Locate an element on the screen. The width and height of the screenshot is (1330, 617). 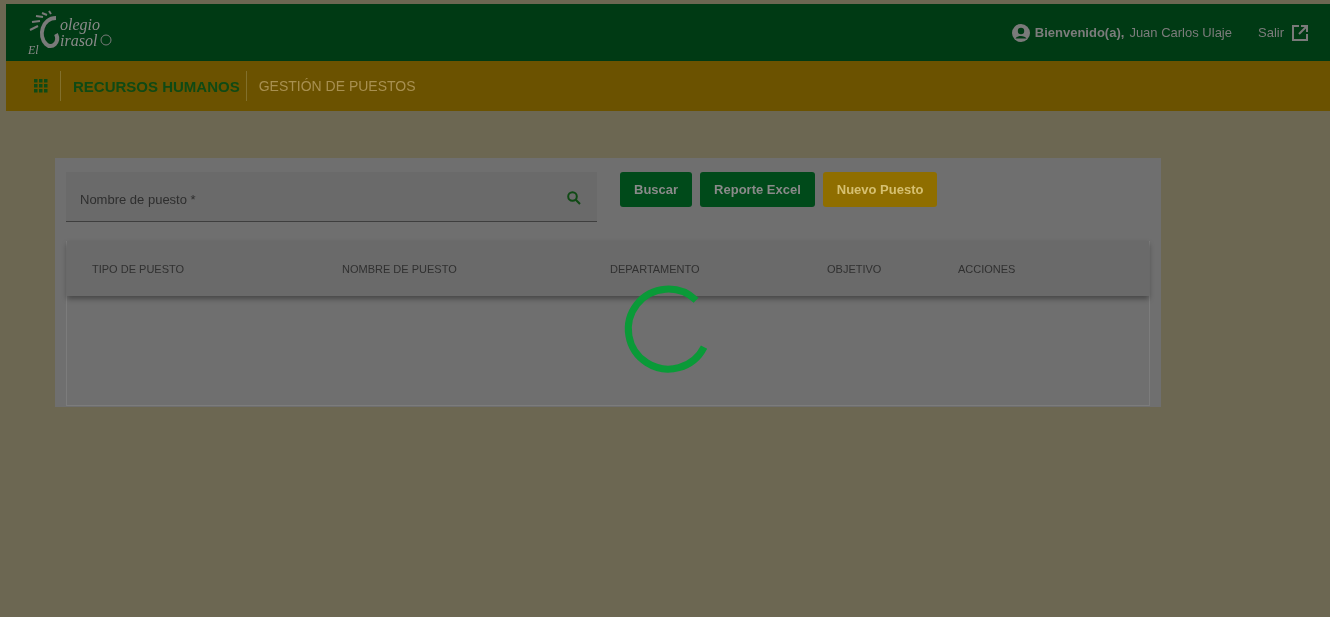
apps-grid-icon is located at coordinates (41, 86).